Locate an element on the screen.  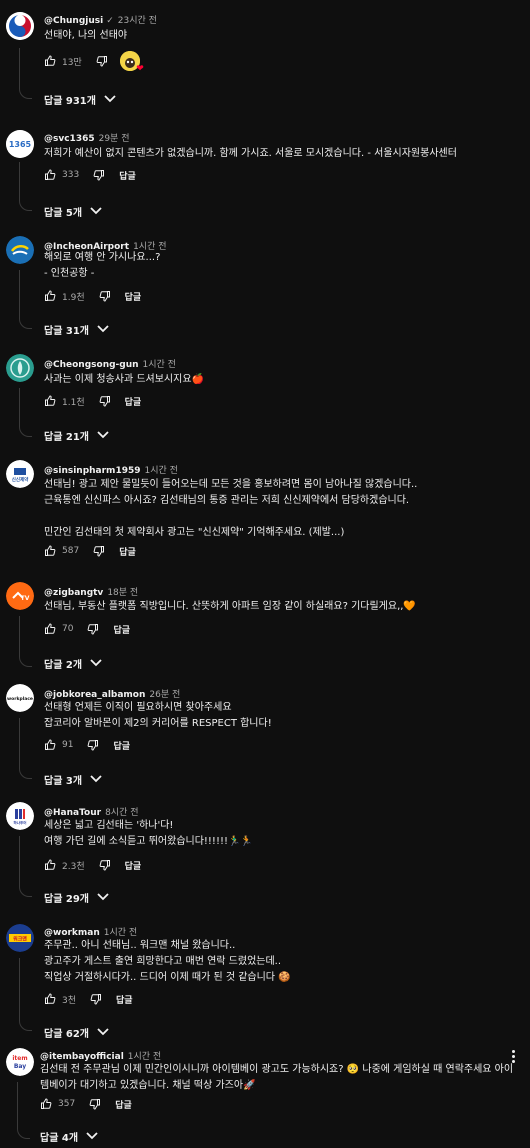
comment-actions: 91 답글 is located at coordinates (87, 745).